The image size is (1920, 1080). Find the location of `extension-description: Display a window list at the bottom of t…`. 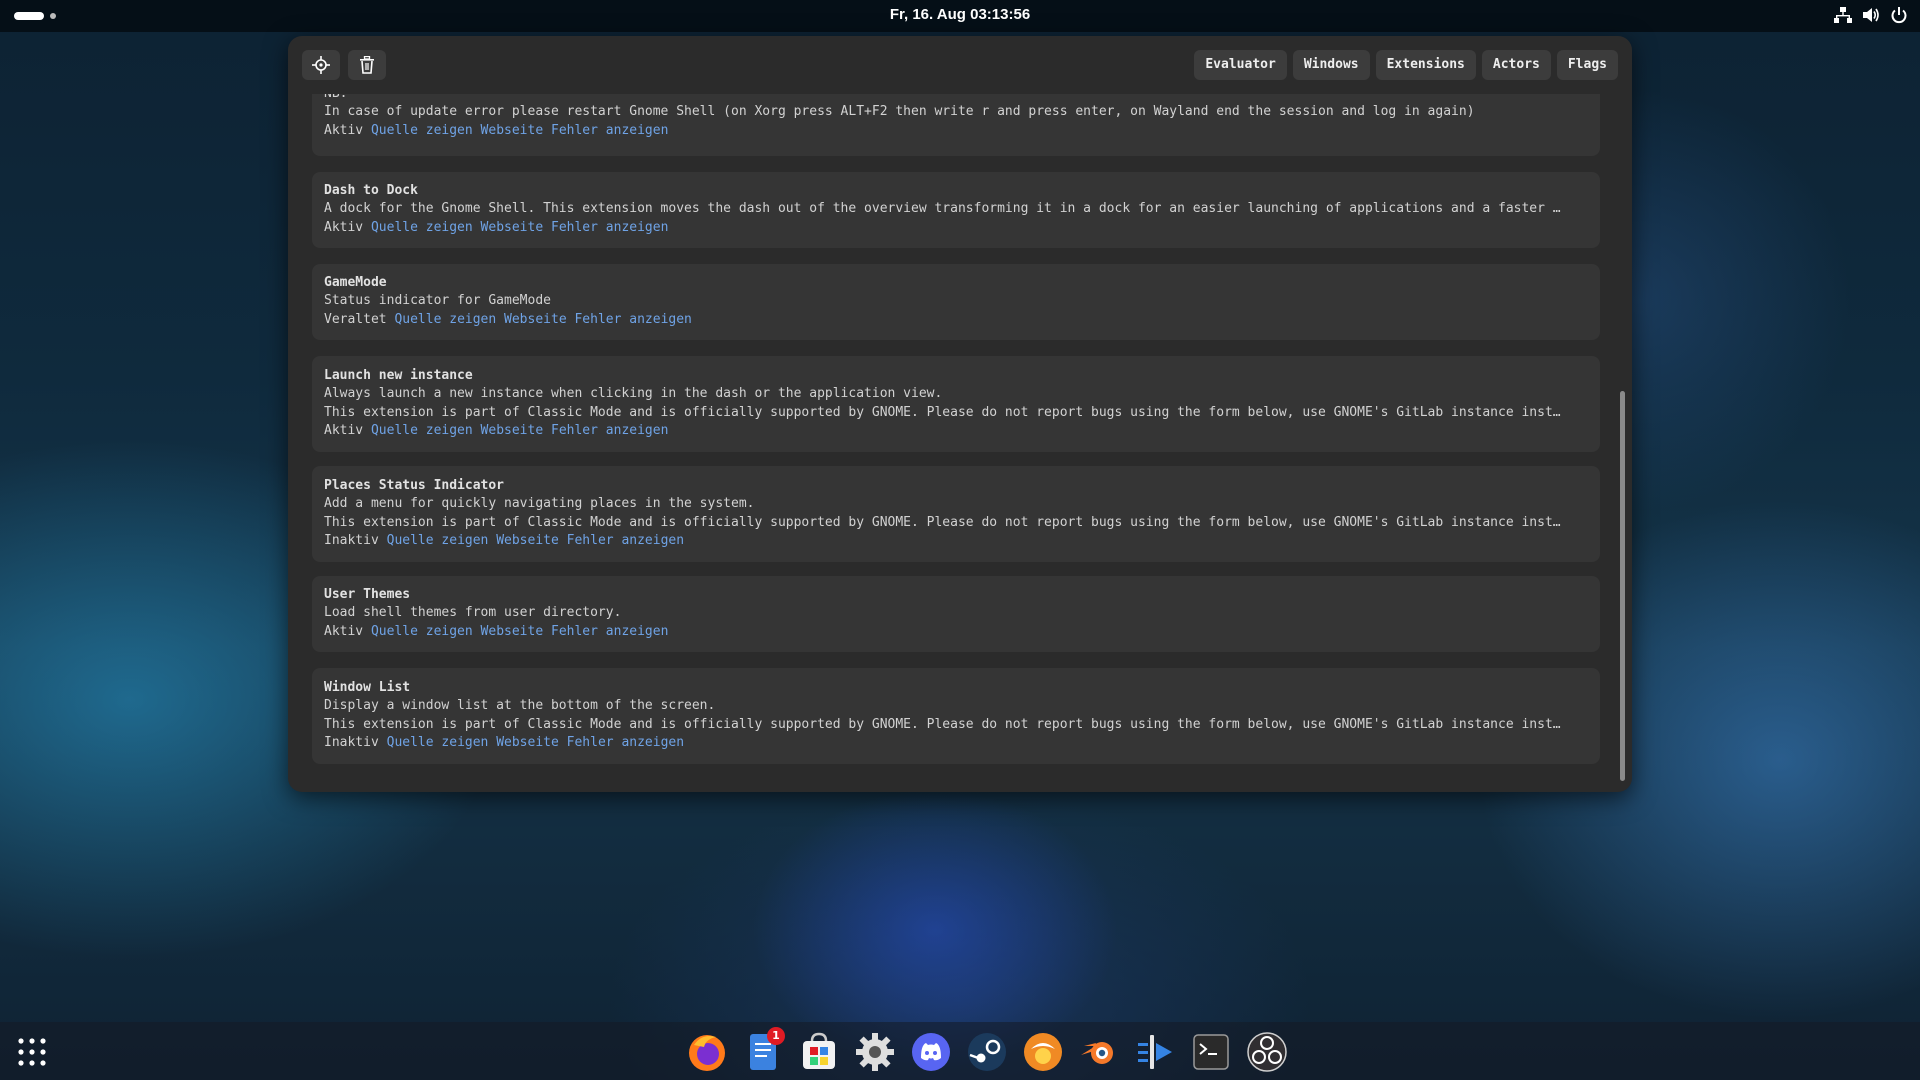

extension-description: Display a window list at the bottom of t… is located at coordinates (520, 706).